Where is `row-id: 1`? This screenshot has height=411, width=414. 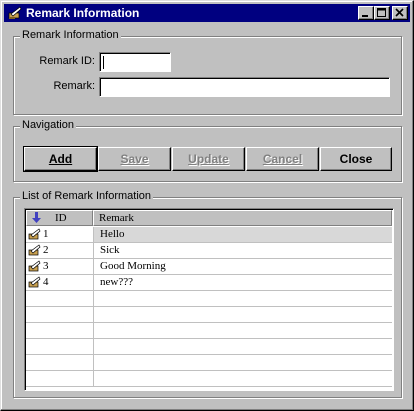 row-id: 1 is located at coordinates (46, 234).